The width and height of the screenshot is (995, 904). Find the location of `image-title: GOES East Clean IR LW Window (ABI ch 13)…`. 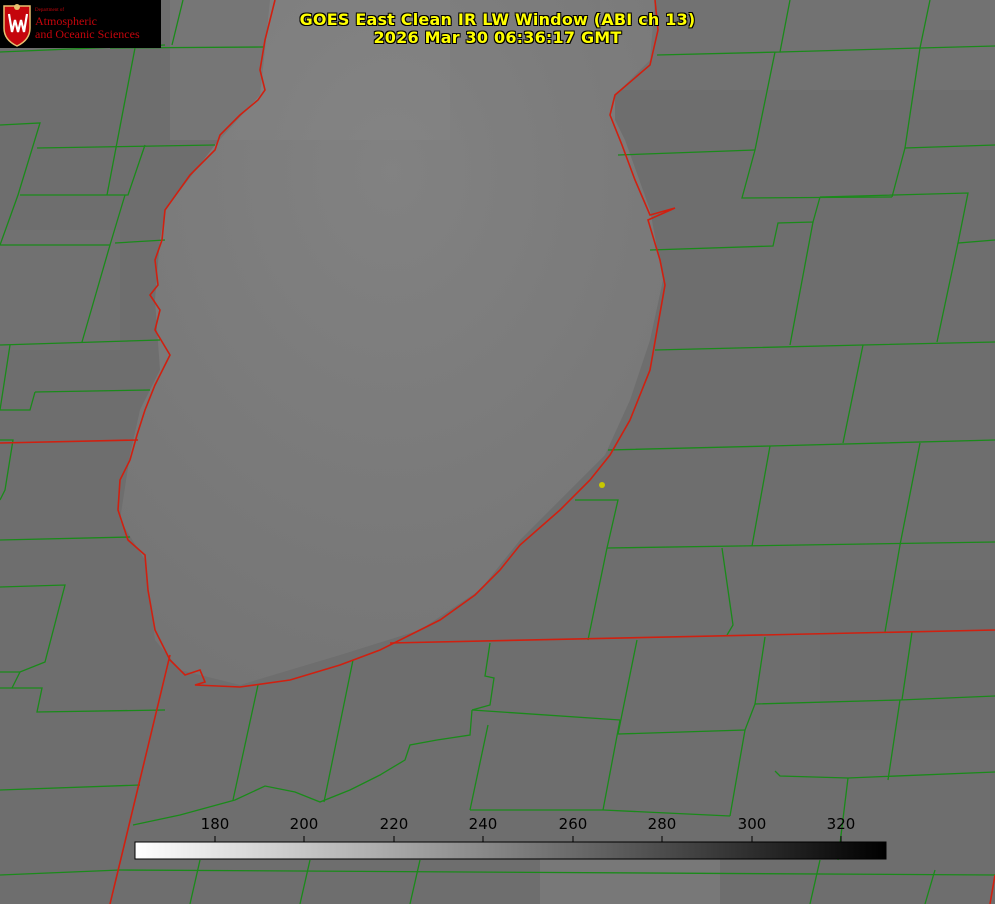

image-title: GOES East Clean IR LW Window (ABI ch 13)… is located at coordinates (497, 29).